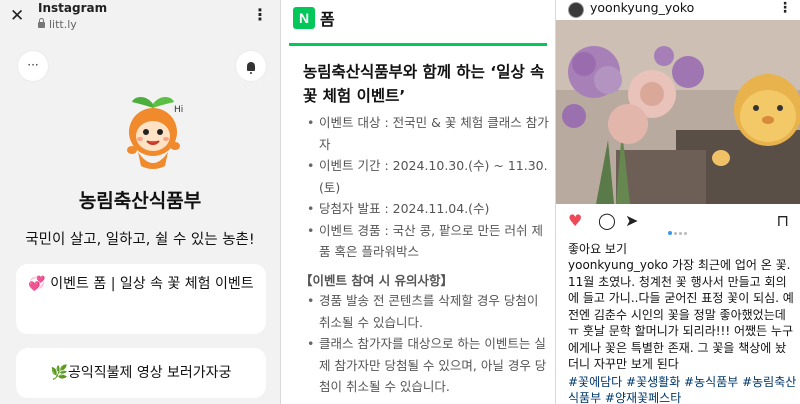 The width and height of the screenshot is (800, 404). I want to click on post-hashtags: #꽃에담다 #꽃생활화 #농식품부 #농림축산식품부 #양재꽃페스타, so click(684, 389).